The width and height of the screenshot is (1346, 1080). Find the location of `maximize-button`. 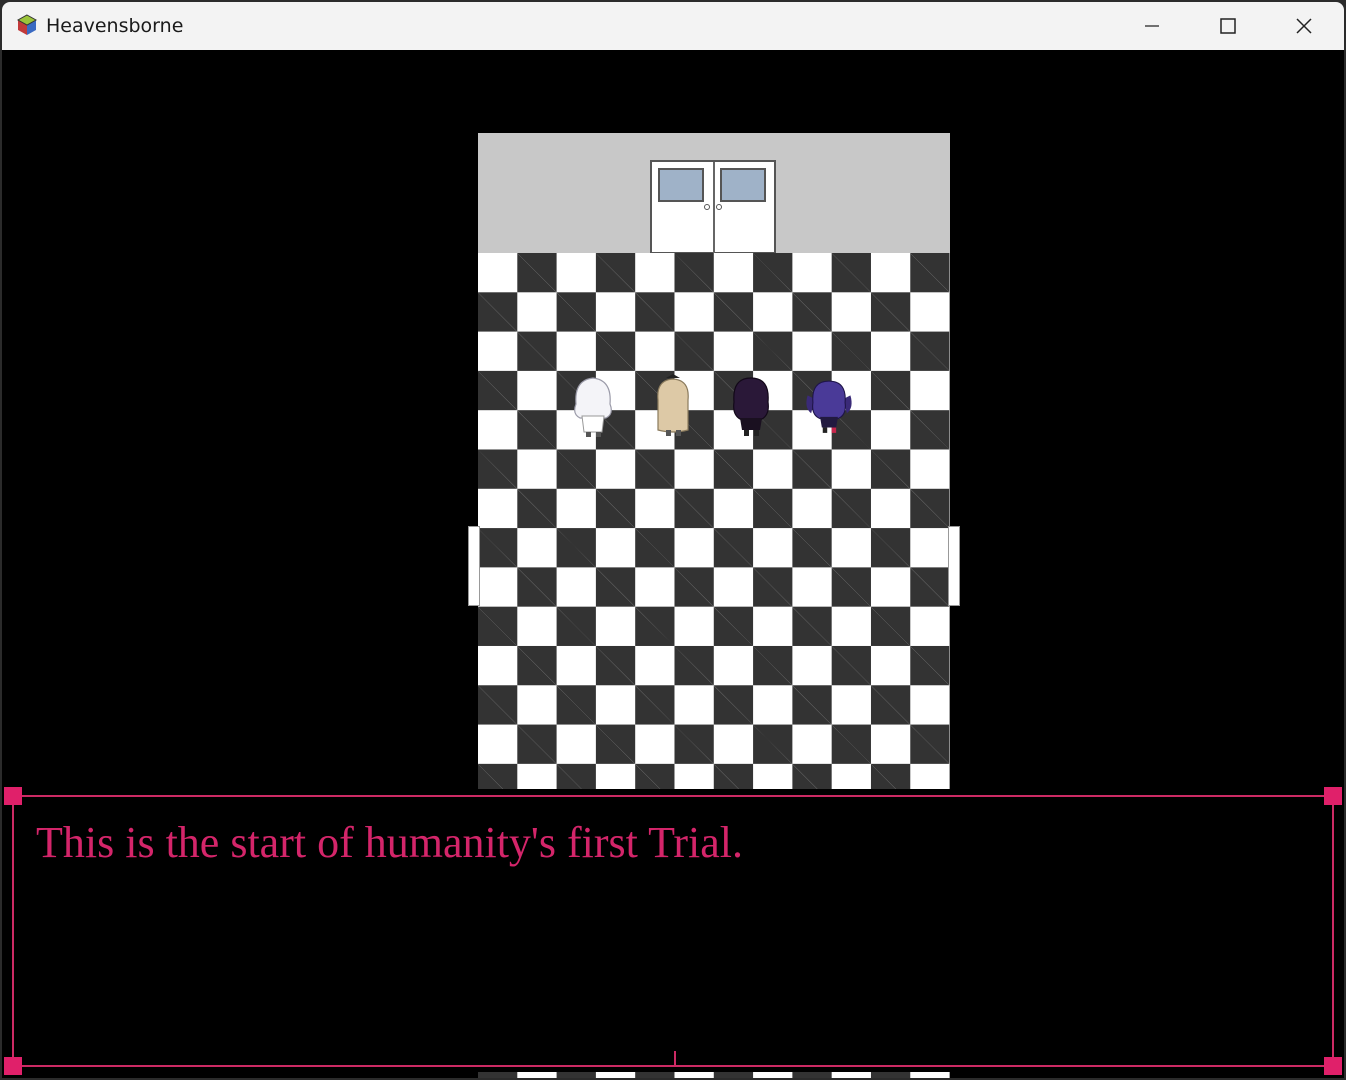

maximize-button is located at coordinates (1228, 26).